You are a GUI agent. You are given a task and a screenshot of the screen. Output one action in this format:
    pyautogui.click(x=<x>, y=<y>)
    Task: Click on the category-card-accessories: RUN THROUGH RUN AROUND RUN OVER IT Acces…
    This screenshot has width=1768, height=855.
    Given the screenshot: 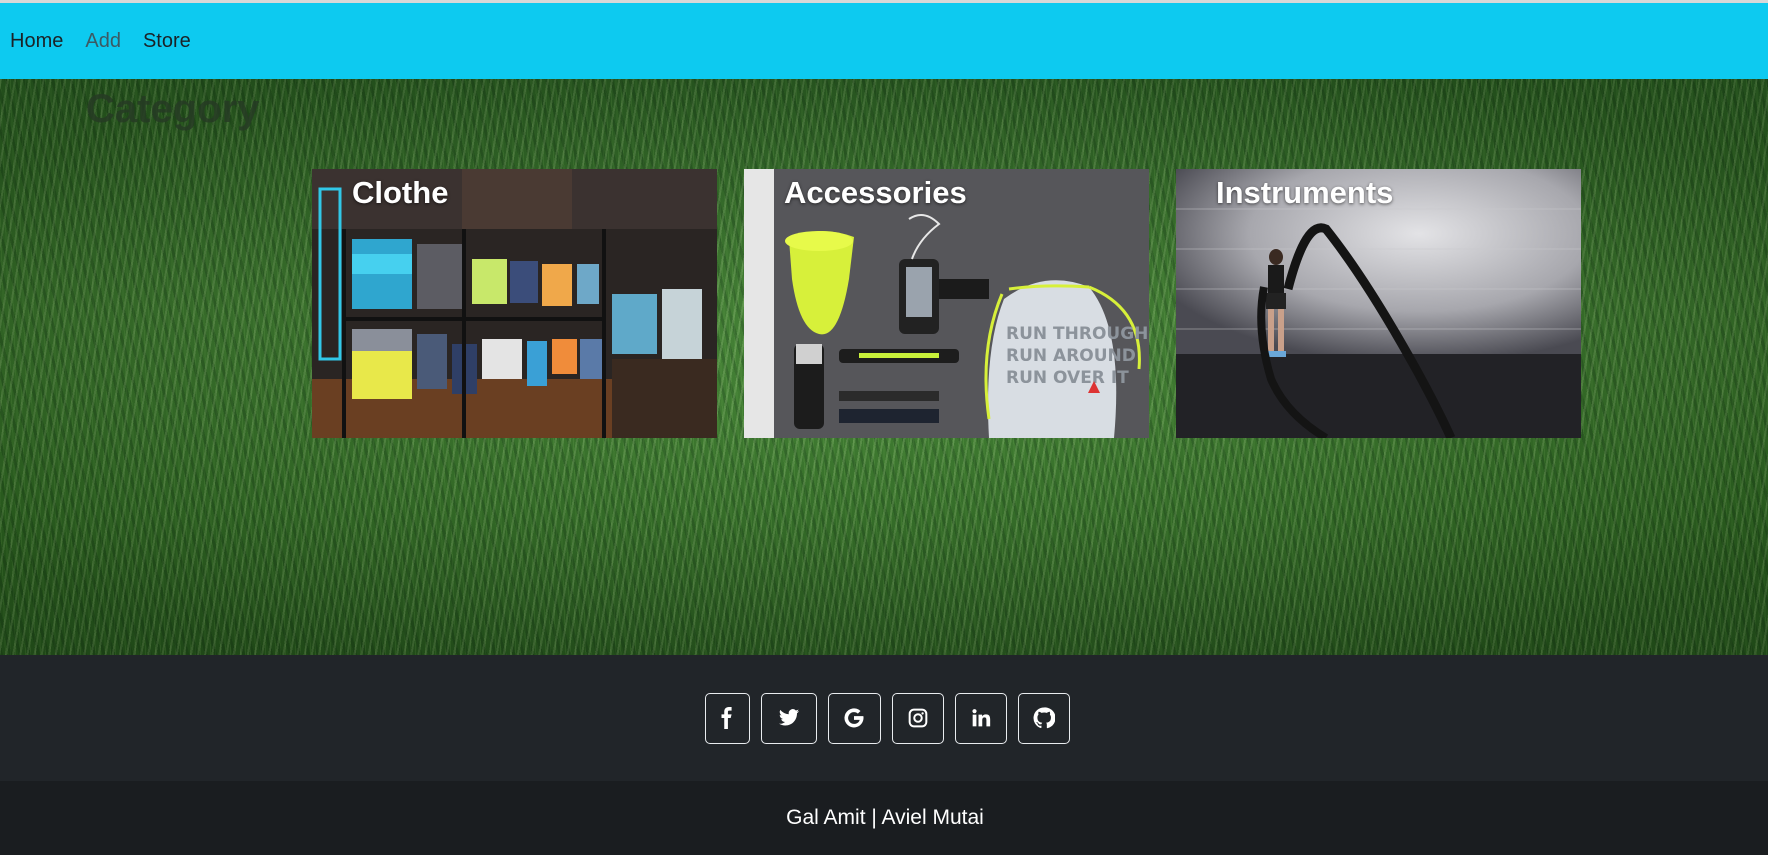 What is the action you would take?
    pyautogui.click(x=946, y=303)
    